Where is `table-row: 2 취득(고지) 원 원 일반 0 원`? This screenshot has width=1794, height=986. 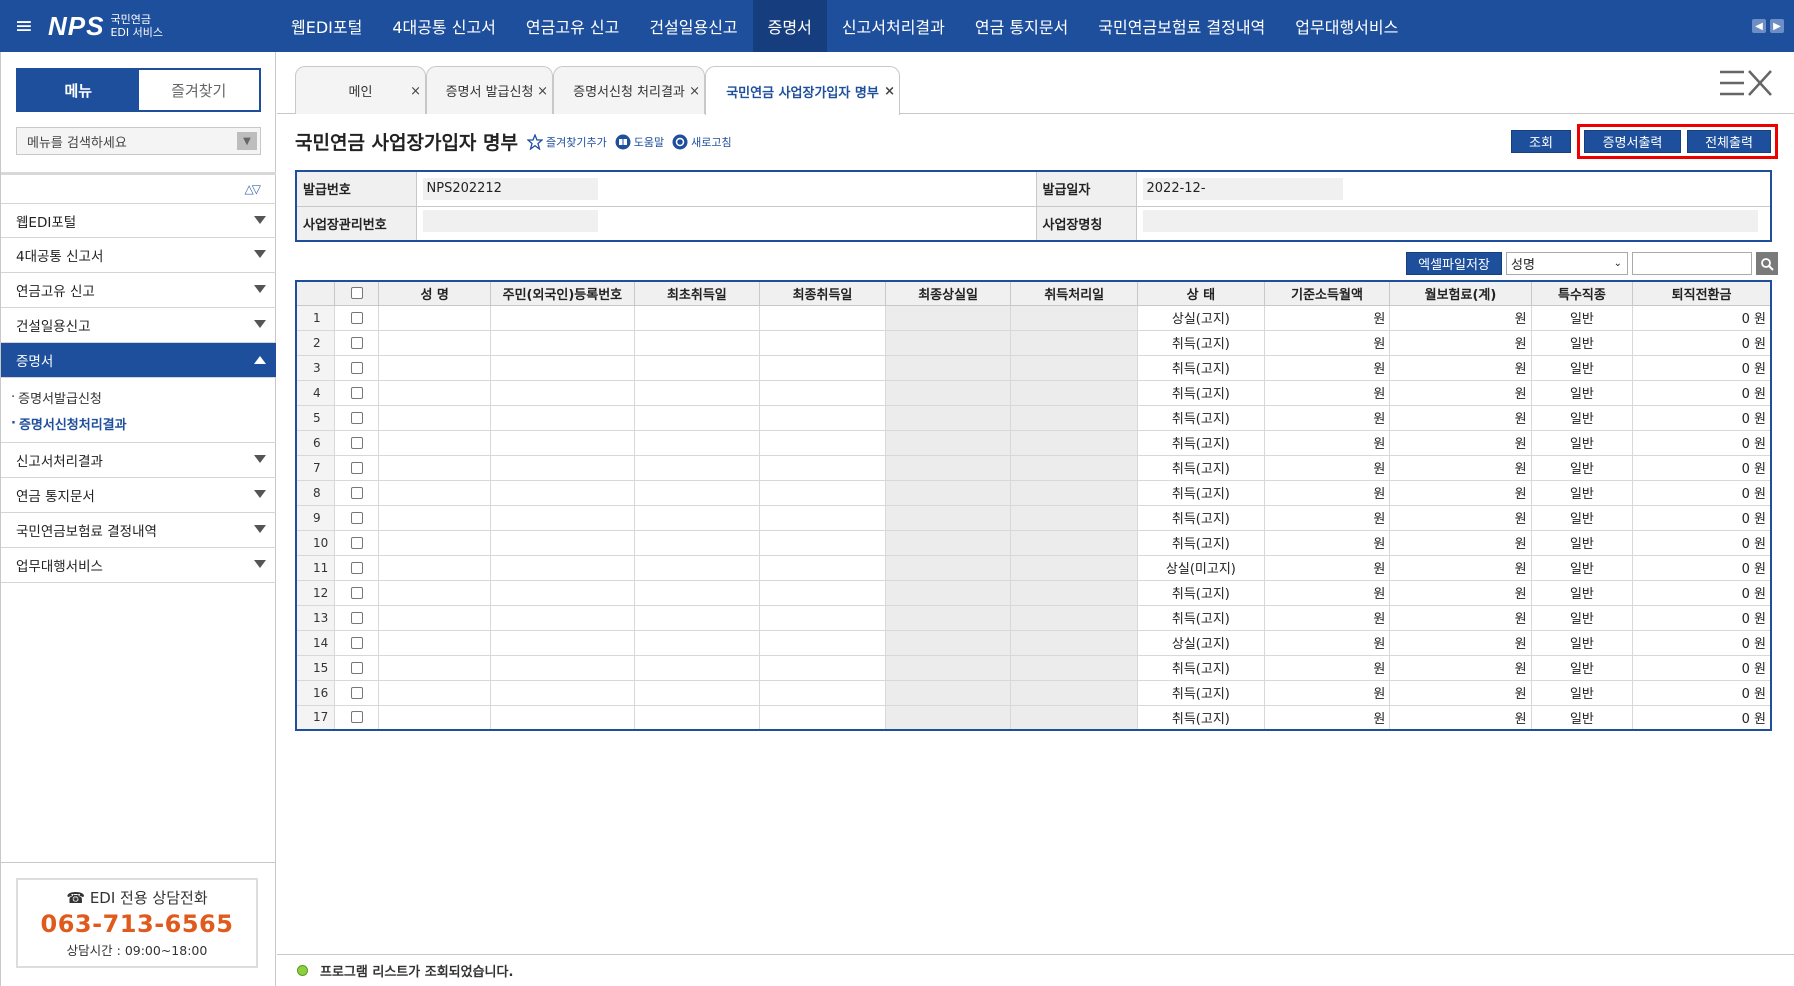 table-row: 2 취득(고지) 원 원 일반 0 원 is located at coordinates (1033, 342).